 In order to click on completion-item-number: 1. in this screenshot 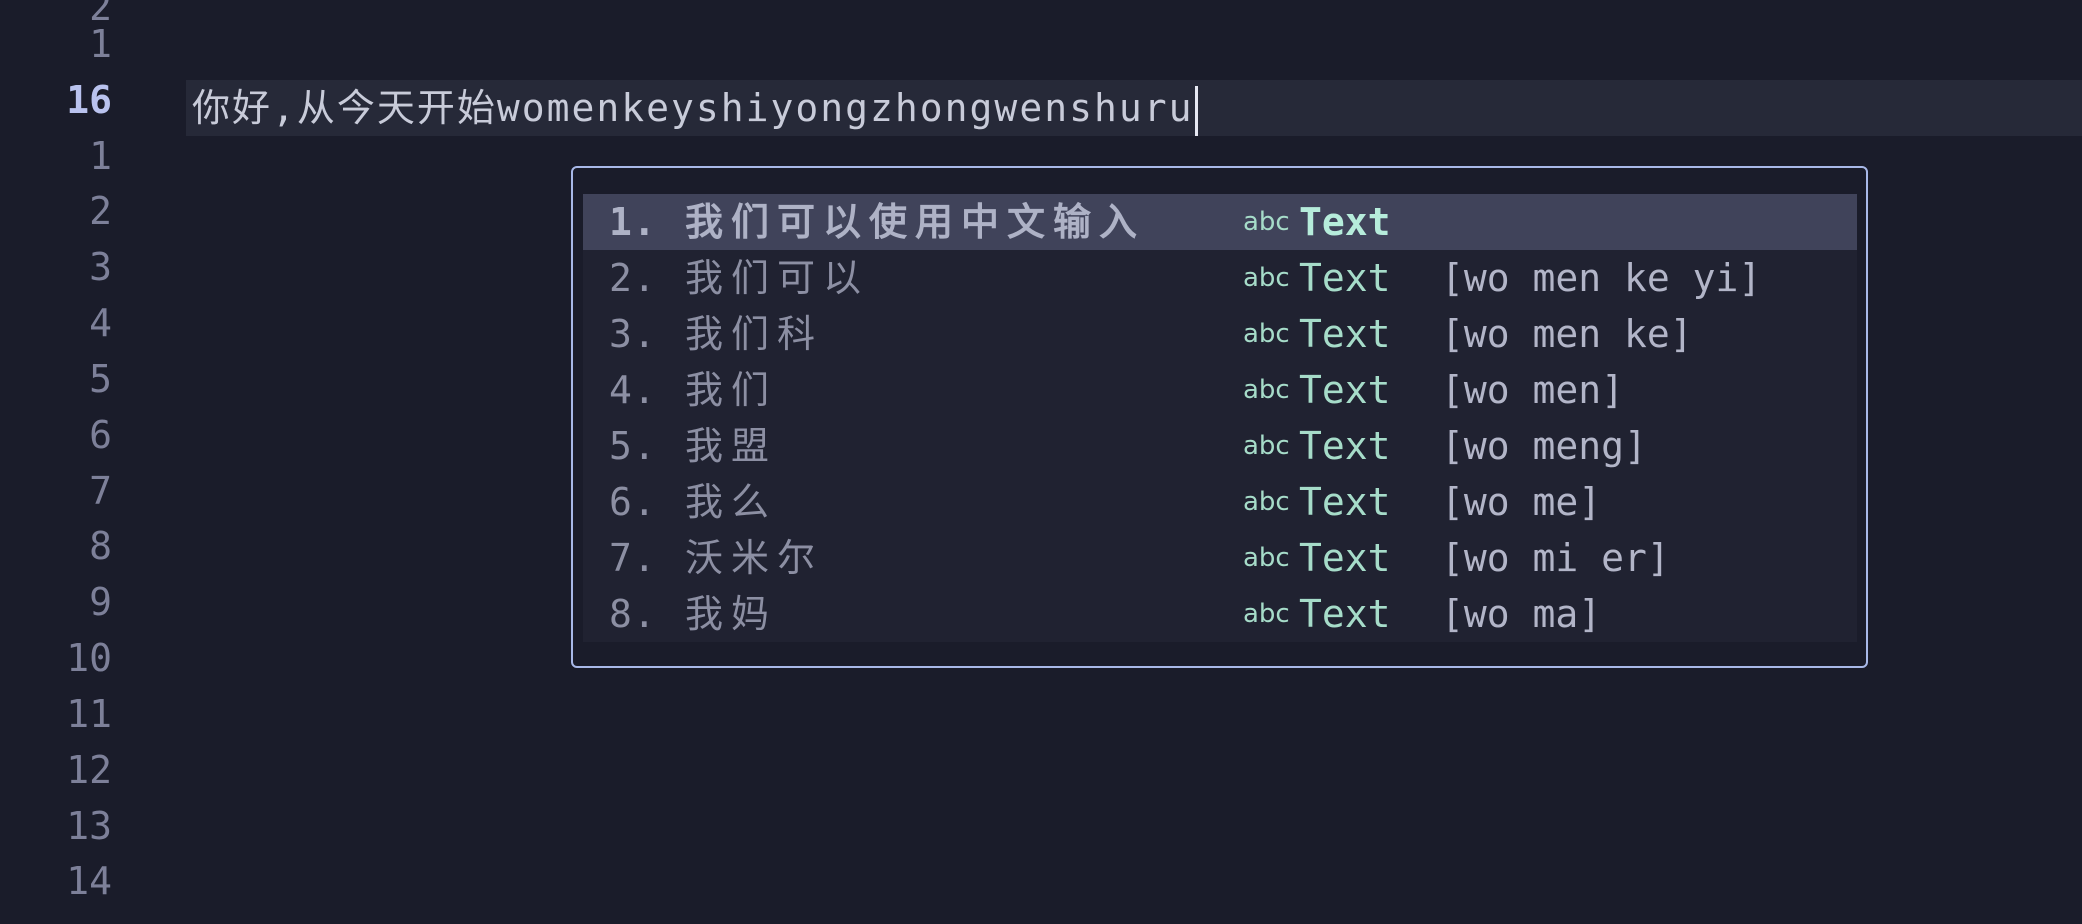, I will do `click(633, 222)`.